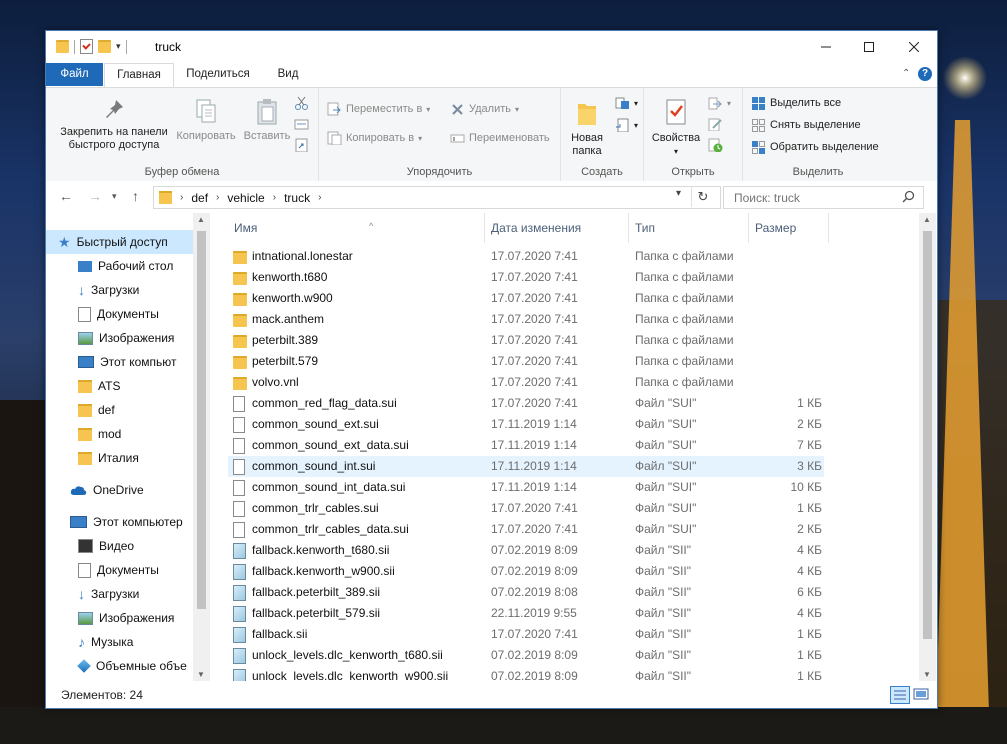 Image resolution: width=1007 pixels, height=744 pixels. What do you see at coordinates (925, 74) in the screenshot?
I see `help-icon: ?` at bounding box center [925, 74].